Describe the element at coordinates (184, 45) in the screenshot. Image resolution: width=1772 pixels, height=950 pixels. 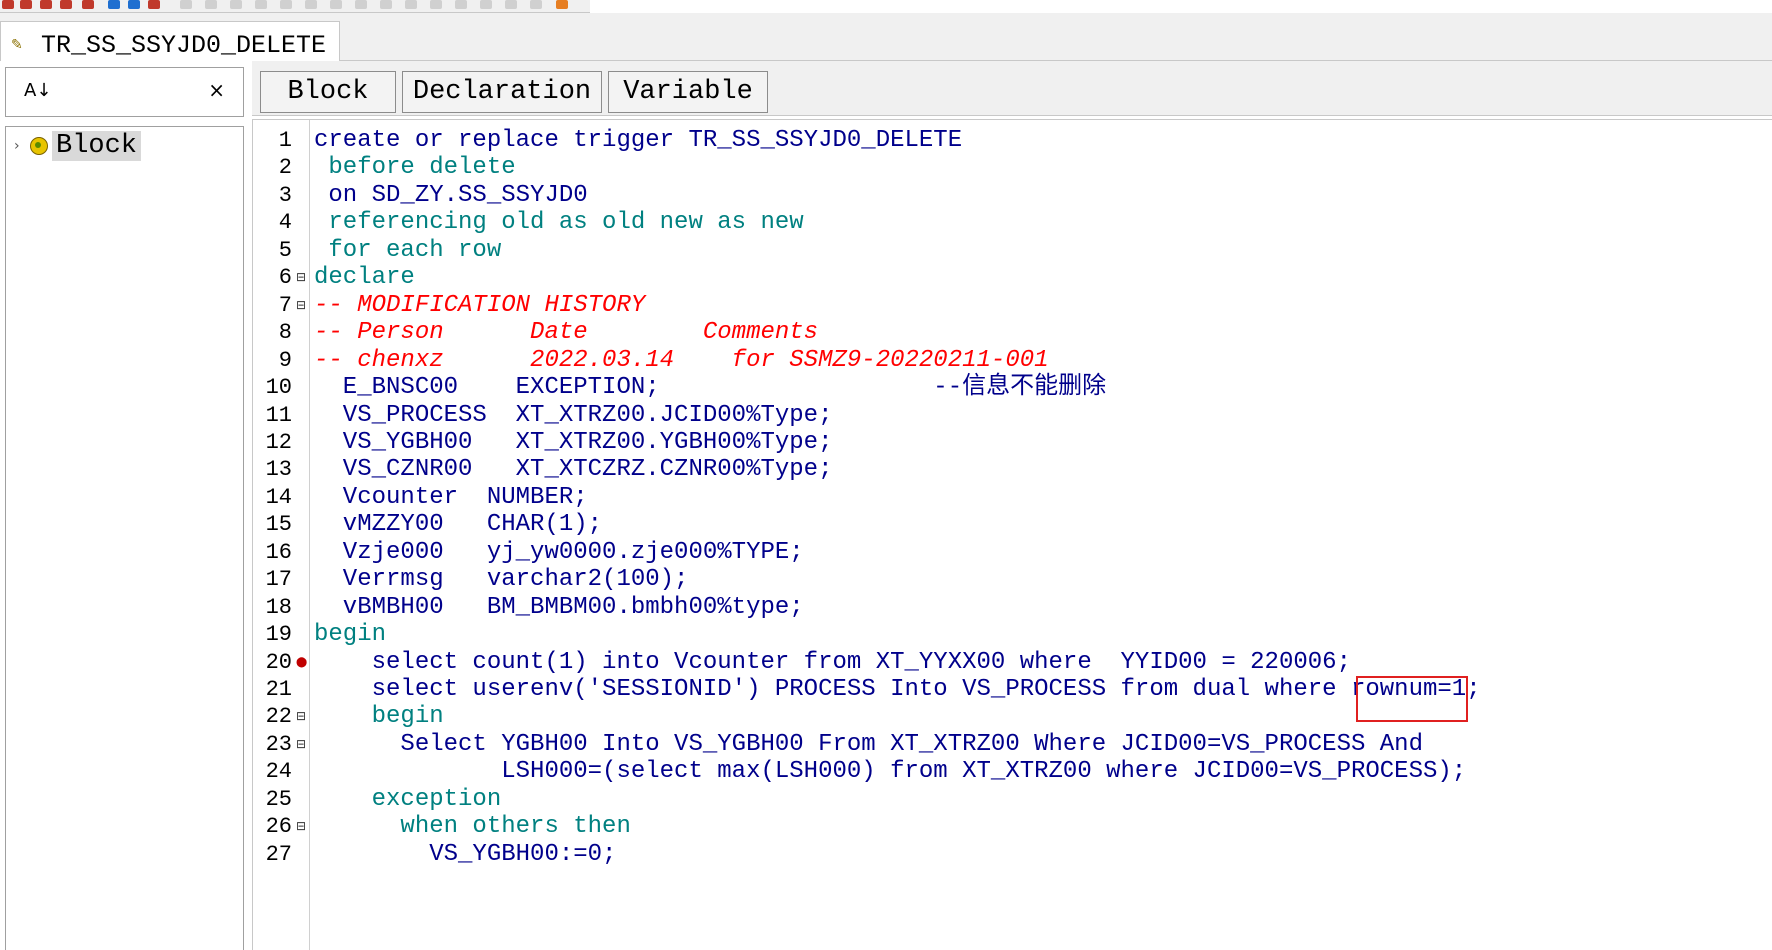
I see `document-tab-title: TR_SS_SSYJD0_DELETE` at that location.